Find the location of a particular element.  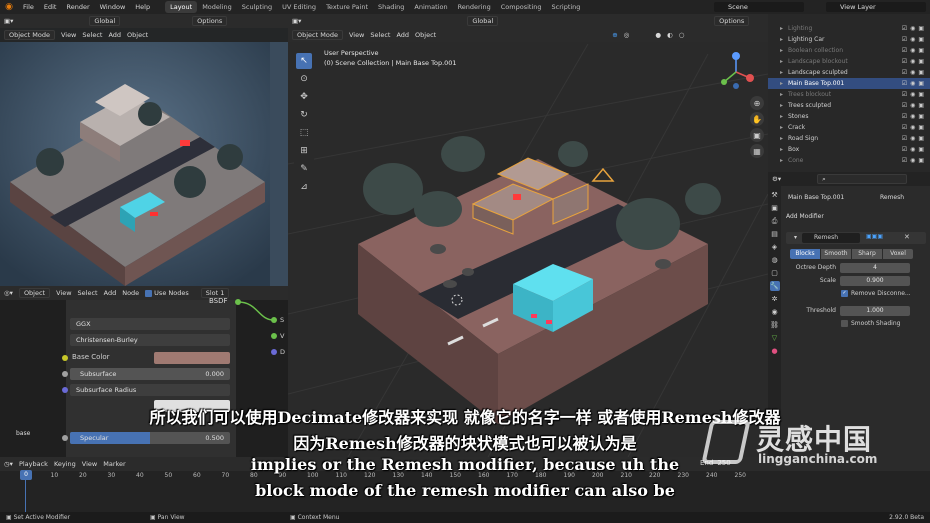

properties-search: ⌕ is located at coordinates (862, 179).